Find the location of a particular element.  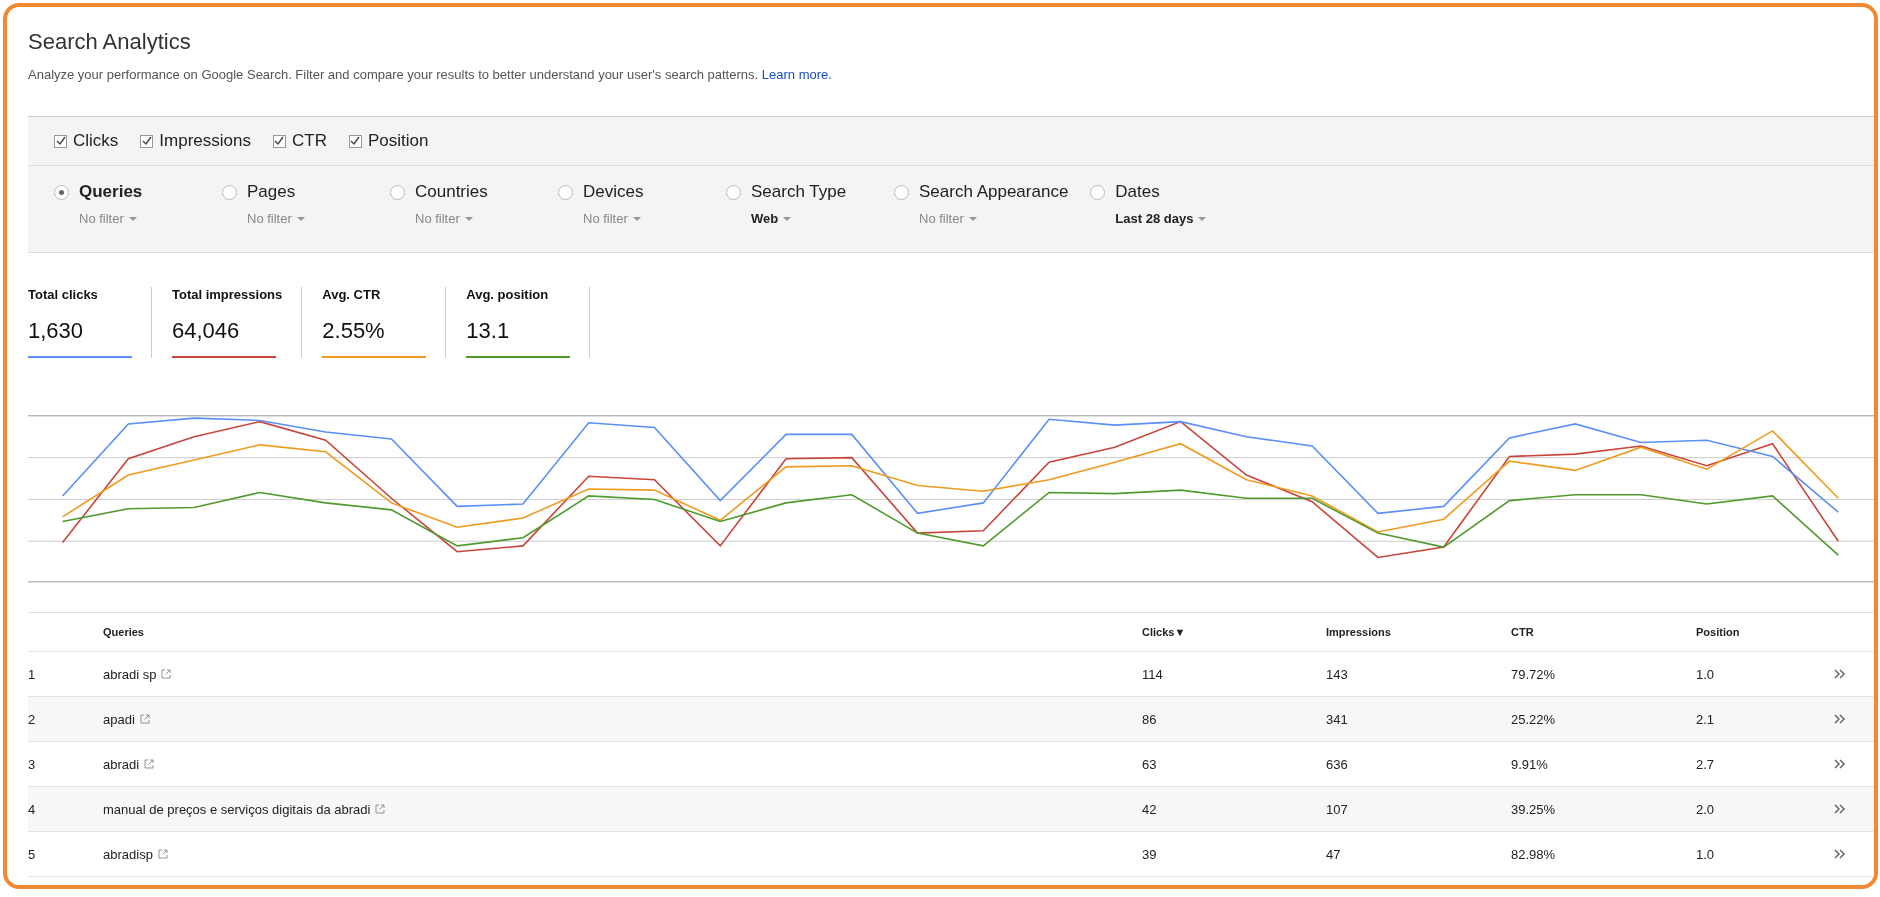

row-number: 2 is located at coordinates (32, 719).